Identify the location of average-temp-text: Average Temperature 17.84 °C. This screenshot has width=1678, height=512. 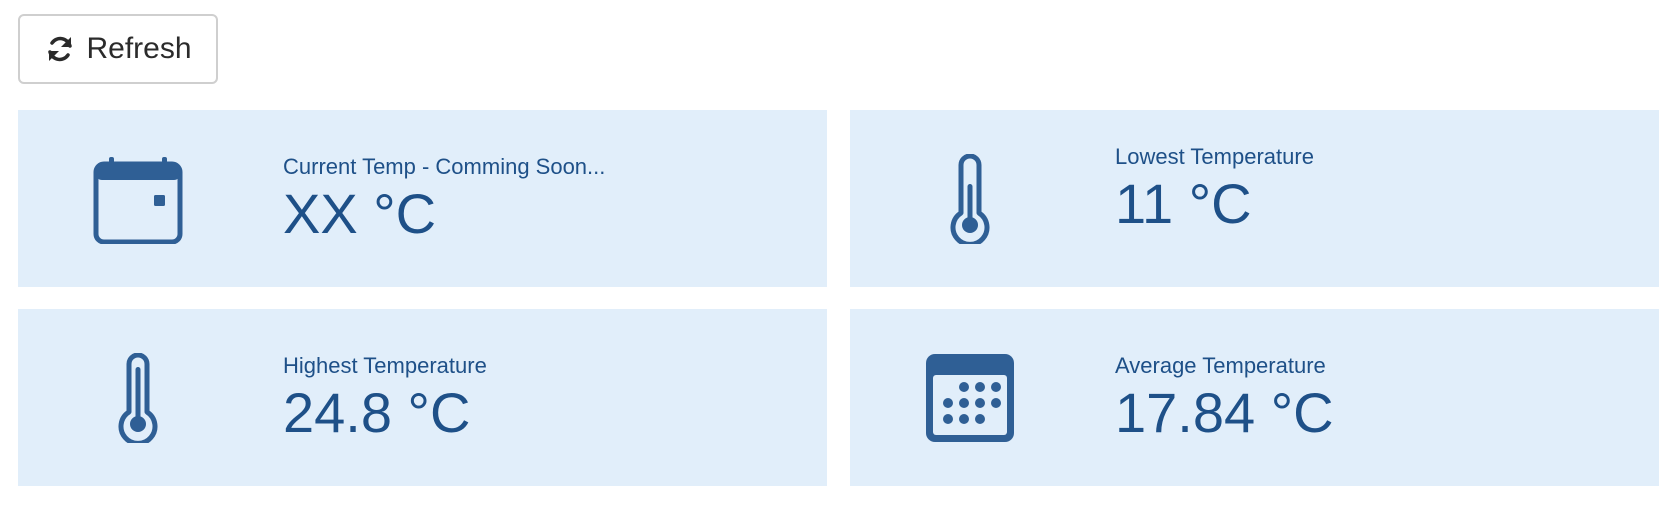
(1224, 397).